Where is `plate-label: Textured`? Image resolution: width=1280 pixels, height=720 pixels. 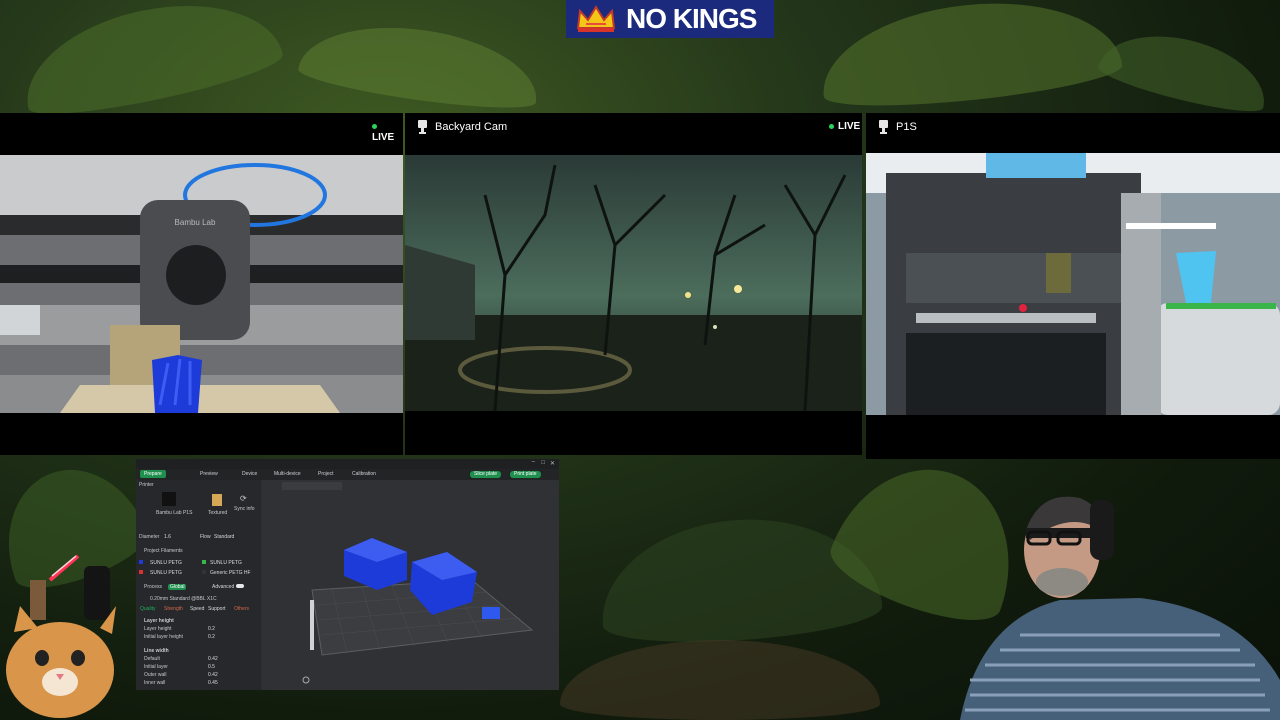
plate-label: Textured is located at coordinates (217, 513).